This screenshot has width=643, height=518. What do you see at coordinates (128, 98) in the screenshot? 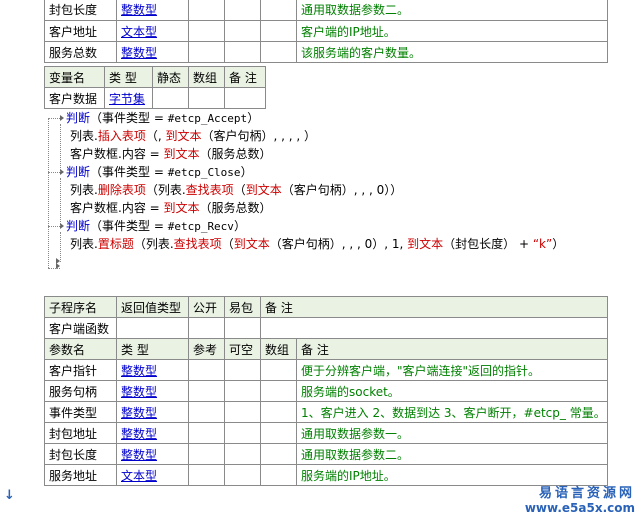
I see `var-type: 字节集` at bounding box center [128, 98].